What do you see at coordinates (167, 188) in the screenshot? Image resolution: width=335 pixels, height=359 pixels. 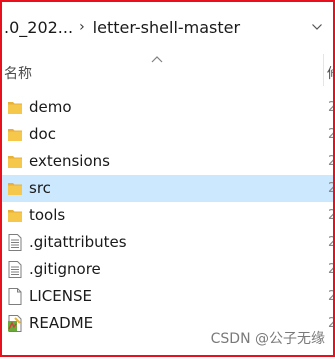 I see `file-row-src: src 2` at bounding box center [167, 188].